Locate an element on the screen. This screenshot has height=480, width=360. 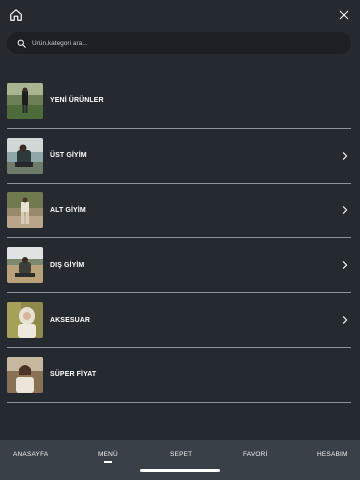
menu-item-aksesuar: AKSESUAR is located at coordinates (179, 320).